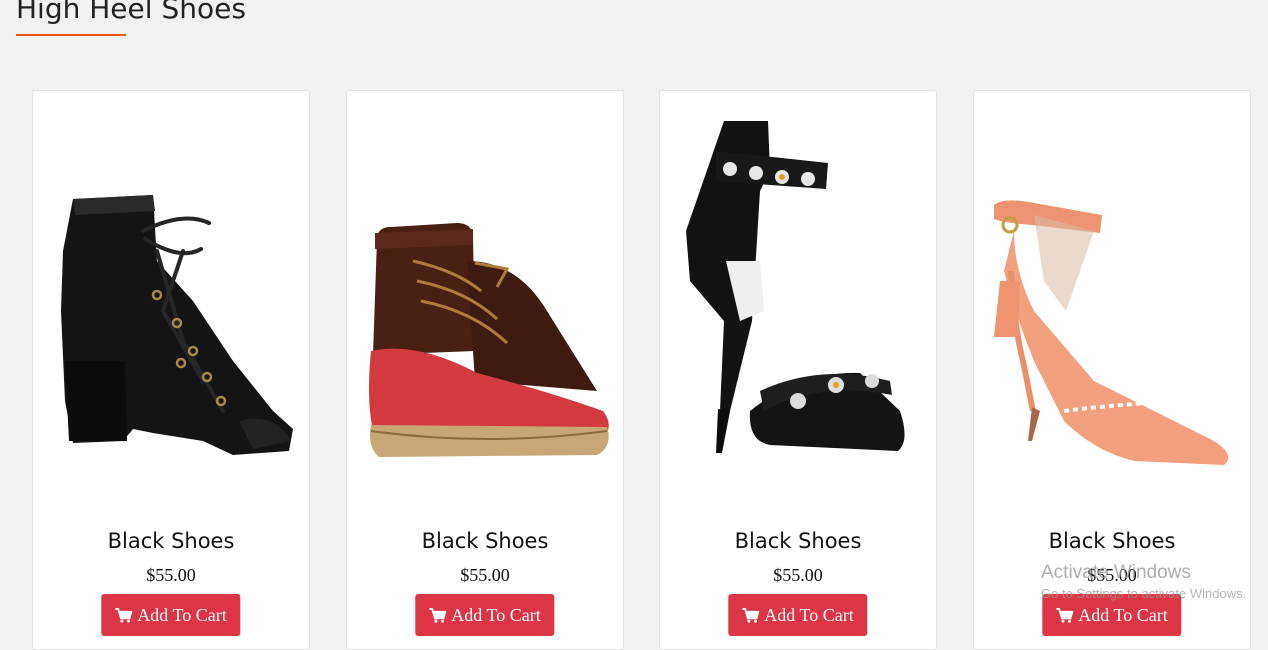  Describe the element at coordinates (799, 306) in the screenshot. I see `product-image-jeweled-sandal` at that location.